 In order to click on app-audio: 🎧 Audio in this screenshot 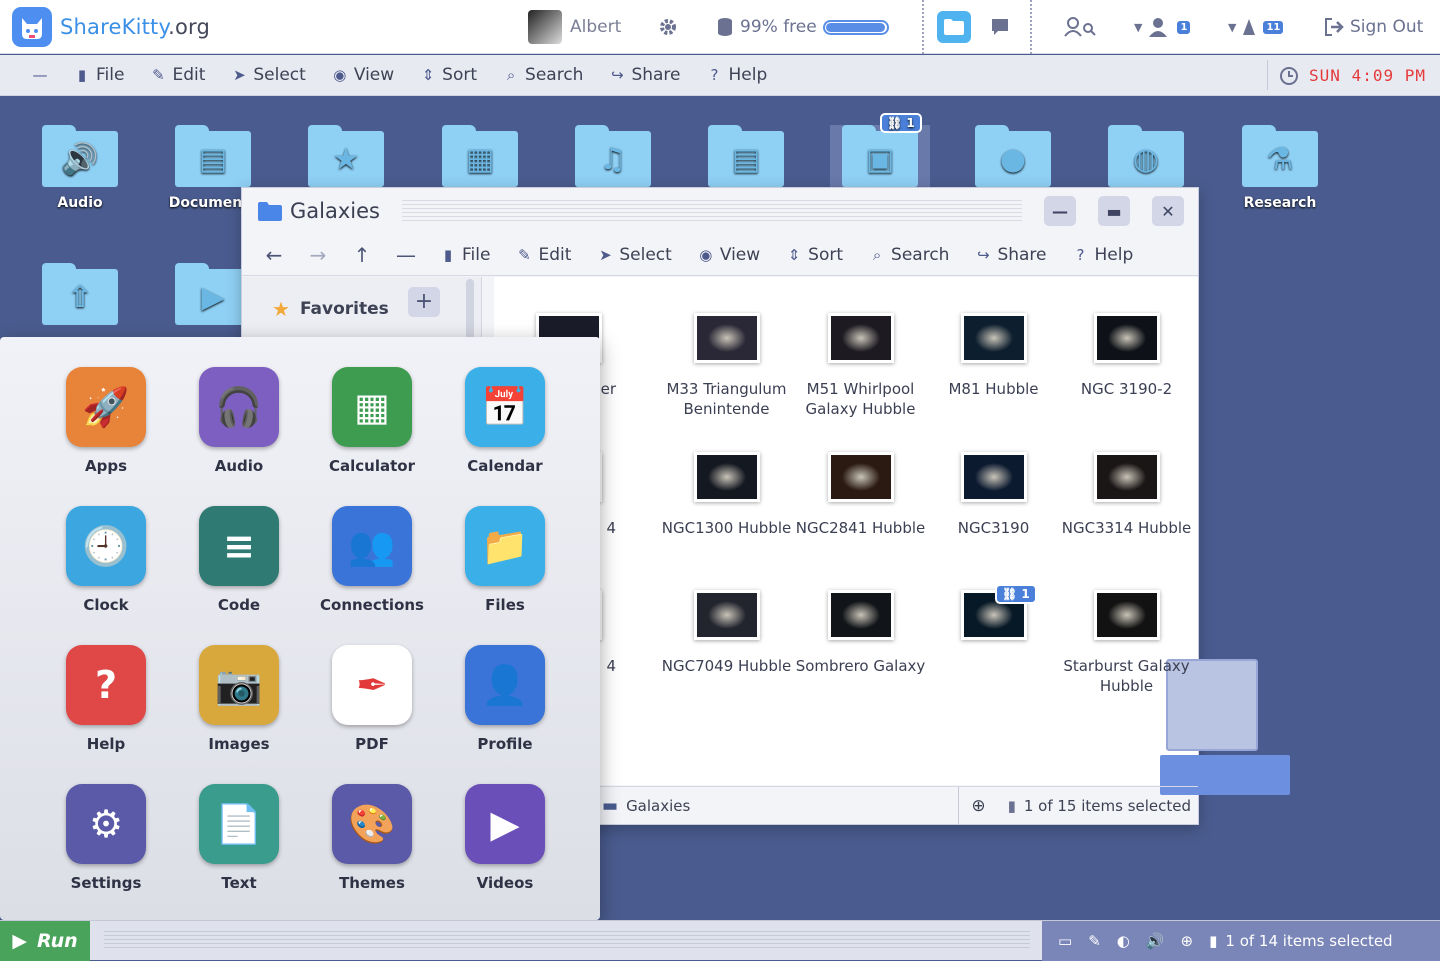, I will do `click(239, 421)`.